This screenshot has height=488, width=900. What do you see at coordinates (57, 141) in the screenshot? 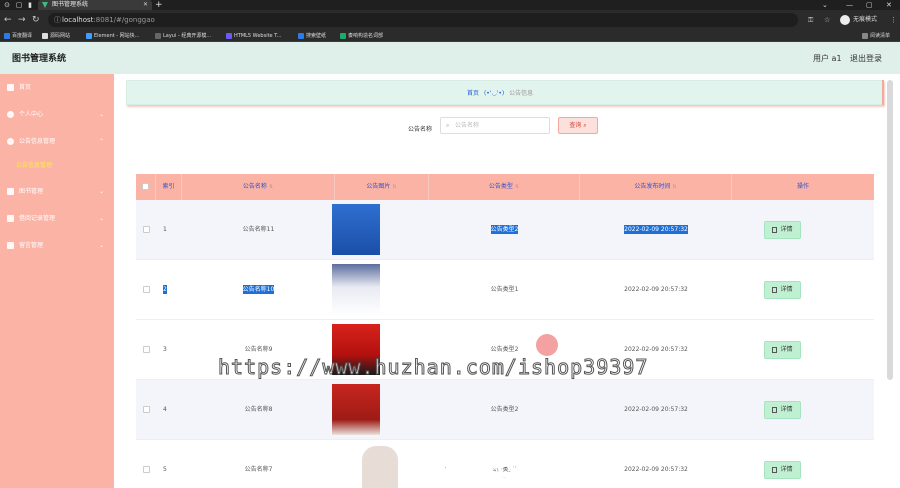
I see `sidebar-item-notice: 公告信息管理 ⌃` at bounding box center [57, 141].